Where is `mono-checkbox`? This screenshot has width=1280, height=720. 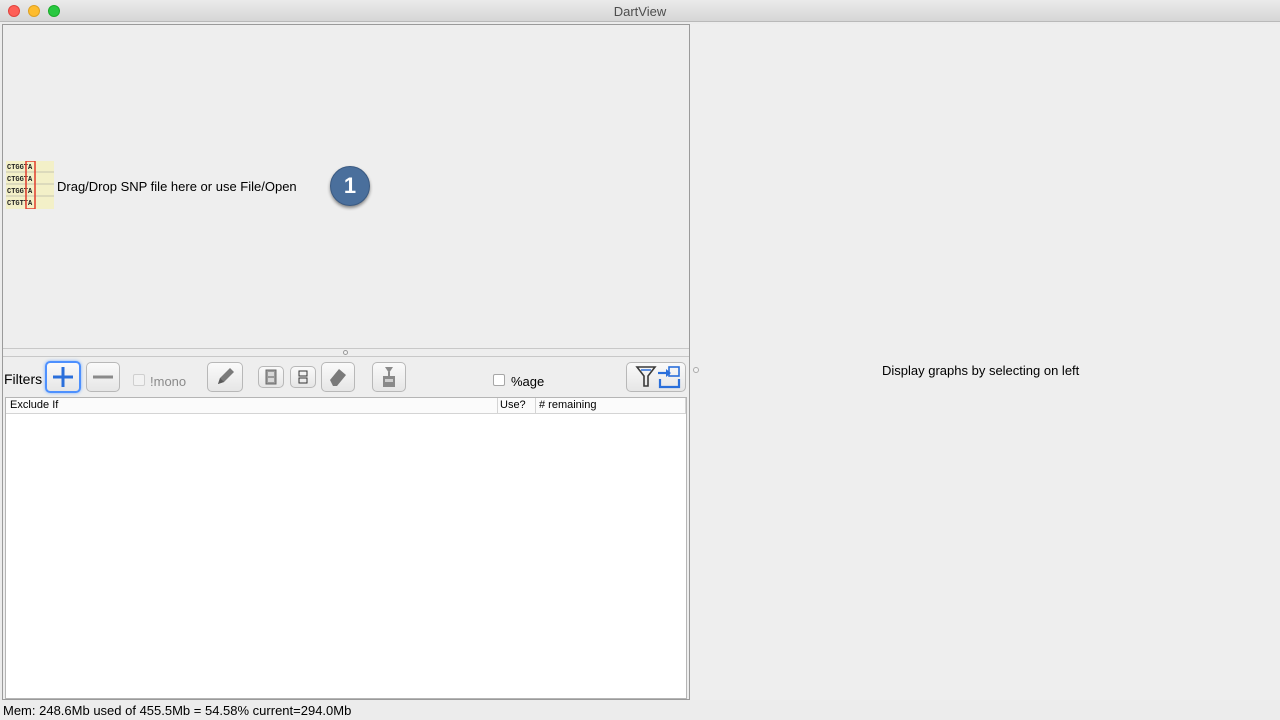
mono-checkbox is located at coordinates (139, 380).